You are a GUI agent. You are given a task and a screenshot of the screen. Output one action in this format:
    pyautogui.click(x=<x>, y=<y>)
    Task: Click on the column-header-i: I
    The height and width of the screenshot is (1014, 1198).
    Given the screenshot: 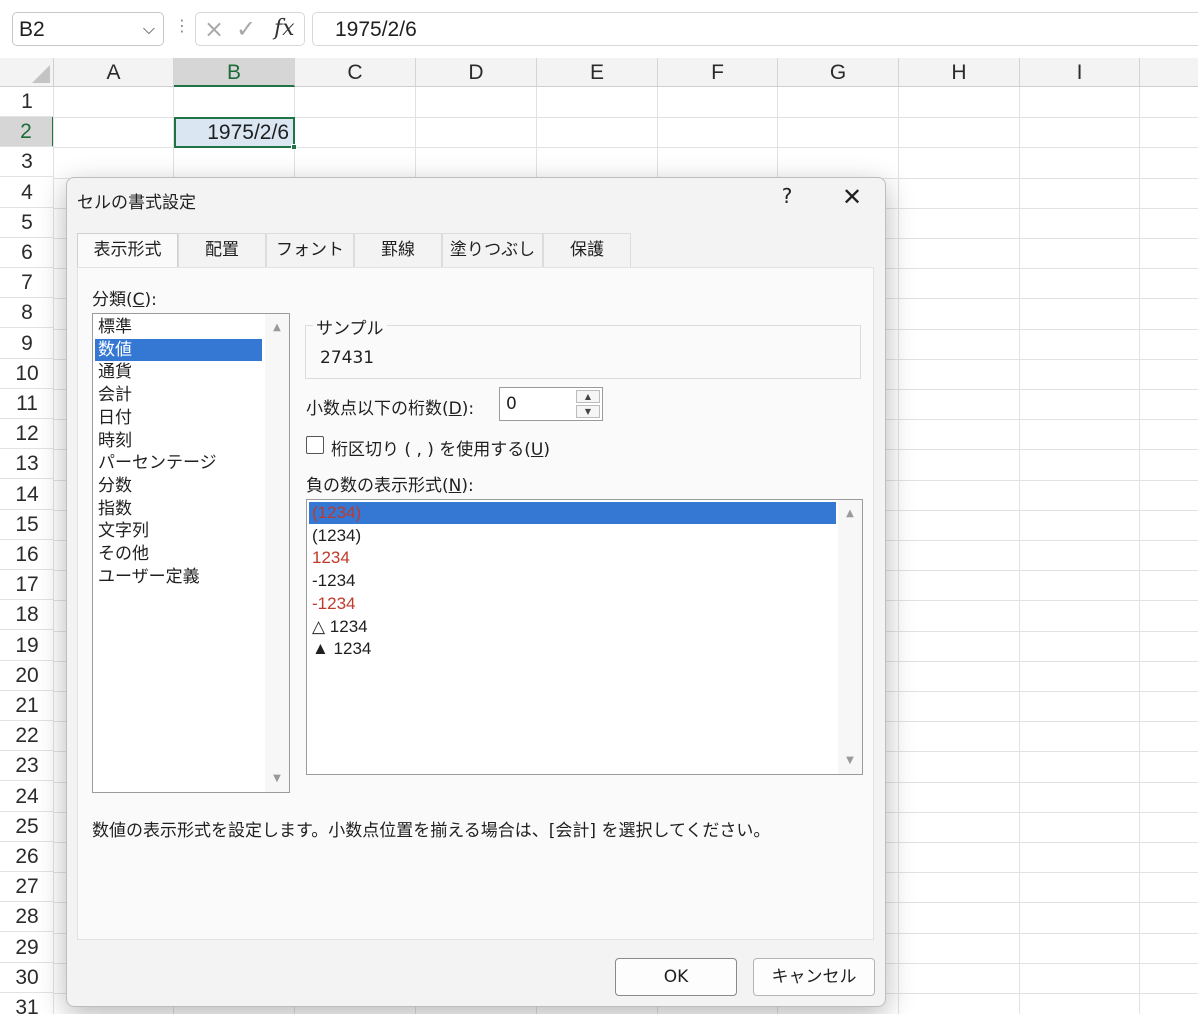 What is the action you would take?
    pyautogui.click(x=1080, y=72)
    